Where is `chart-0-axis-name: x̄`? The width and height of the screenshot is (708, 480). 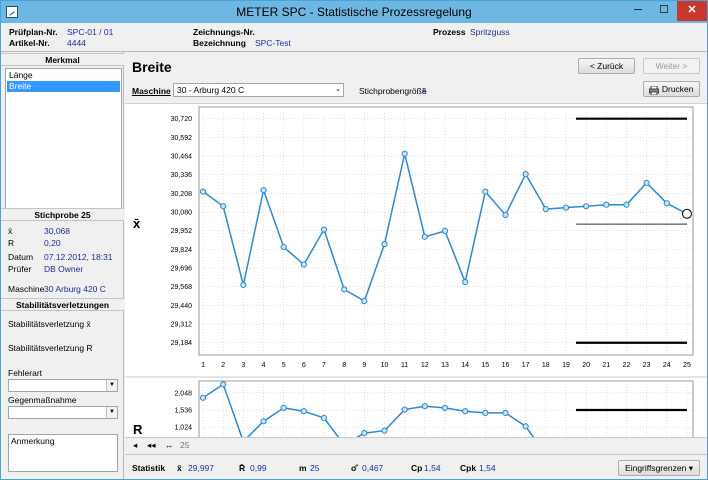
chart-0-axis-name: x̄ is located at coordinates (137, 223).